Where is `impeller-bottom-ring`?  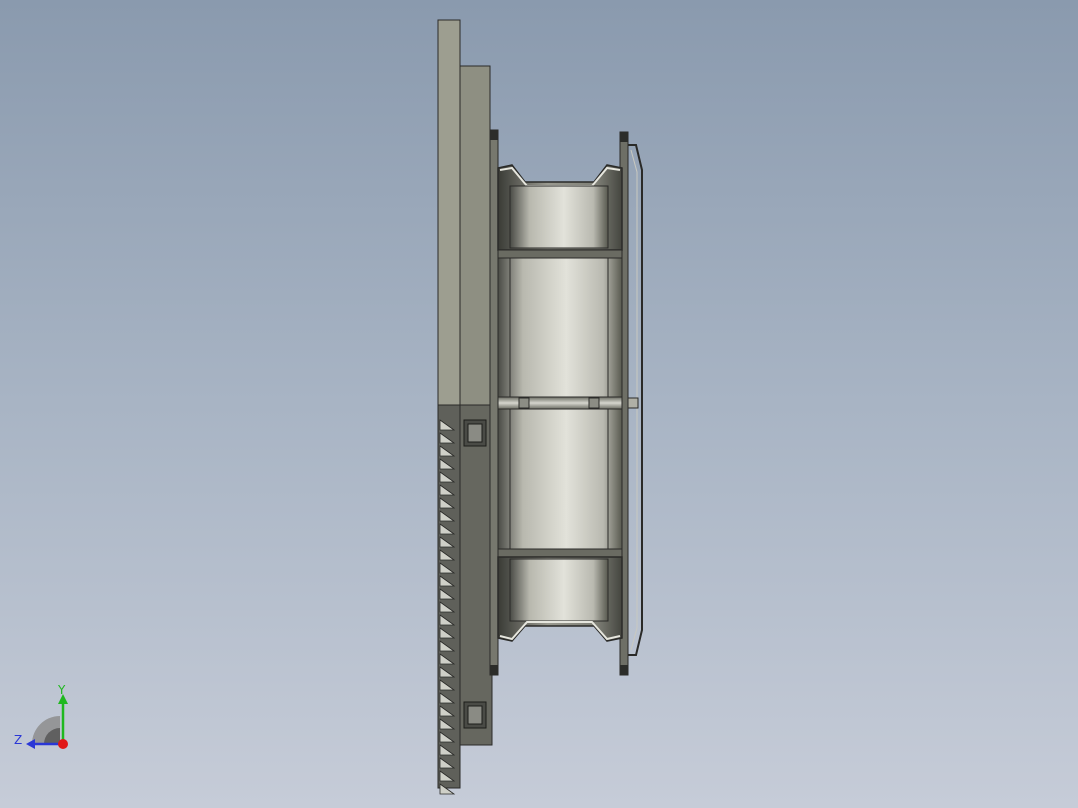
impeller-bottom-ring is located at coordinates (560, 599).